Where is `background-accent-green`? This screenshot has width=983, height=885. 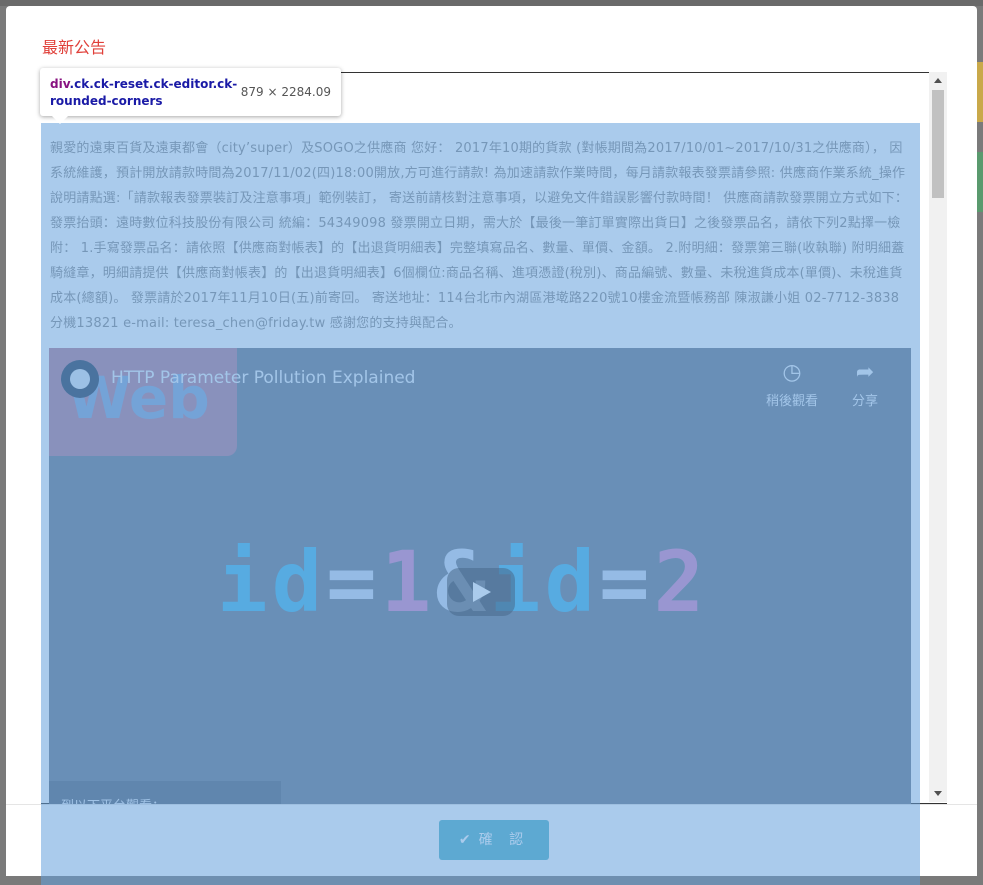 background-accent-green is located at coordinates (980, 182).